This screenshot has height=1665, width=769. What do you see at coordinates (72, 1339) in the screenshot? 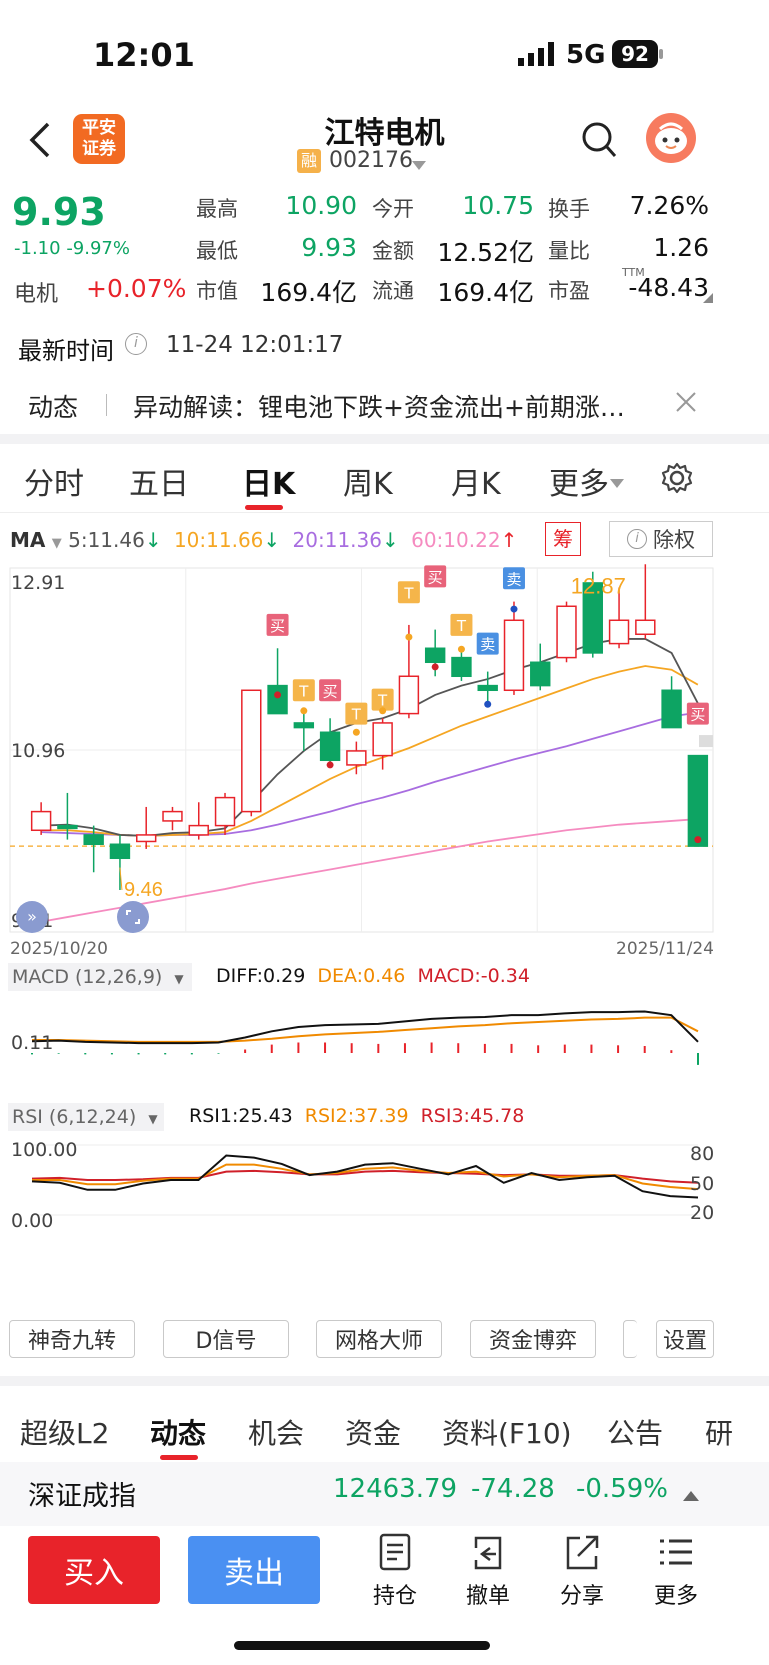
I see `nine-turn-button: 神奇九转` at bounding box center [72, 1339].